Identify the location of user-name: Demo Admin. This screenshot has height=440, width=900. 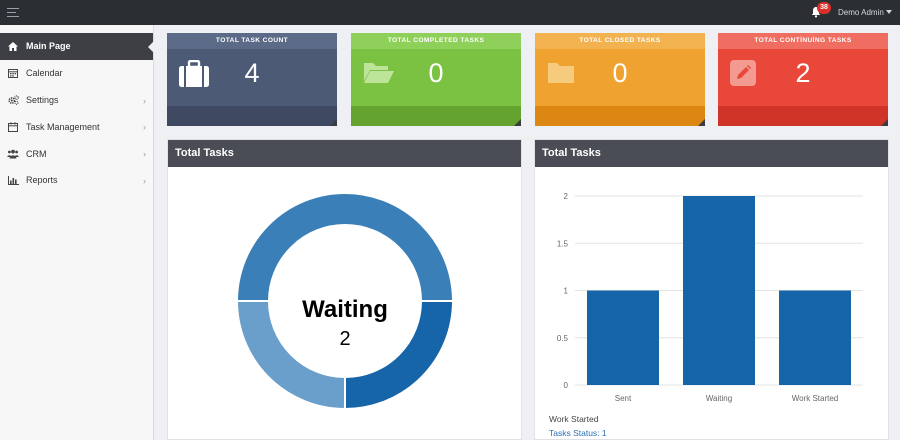
(861, 12).